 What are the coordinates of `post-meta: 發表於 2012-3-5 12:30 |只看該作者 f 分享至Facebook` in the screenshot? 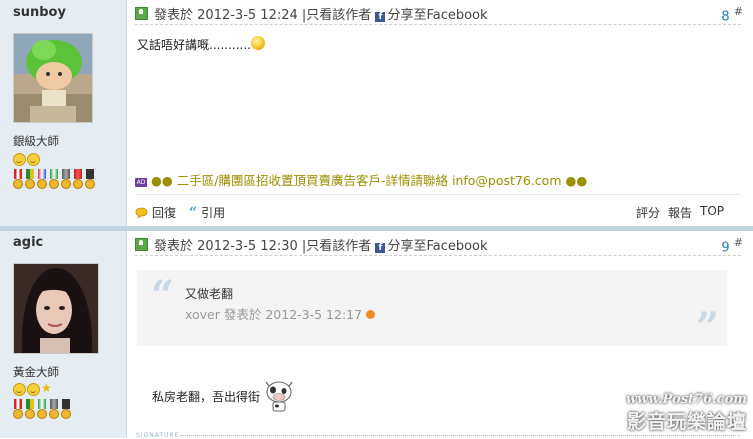 It's located at (438, 245).